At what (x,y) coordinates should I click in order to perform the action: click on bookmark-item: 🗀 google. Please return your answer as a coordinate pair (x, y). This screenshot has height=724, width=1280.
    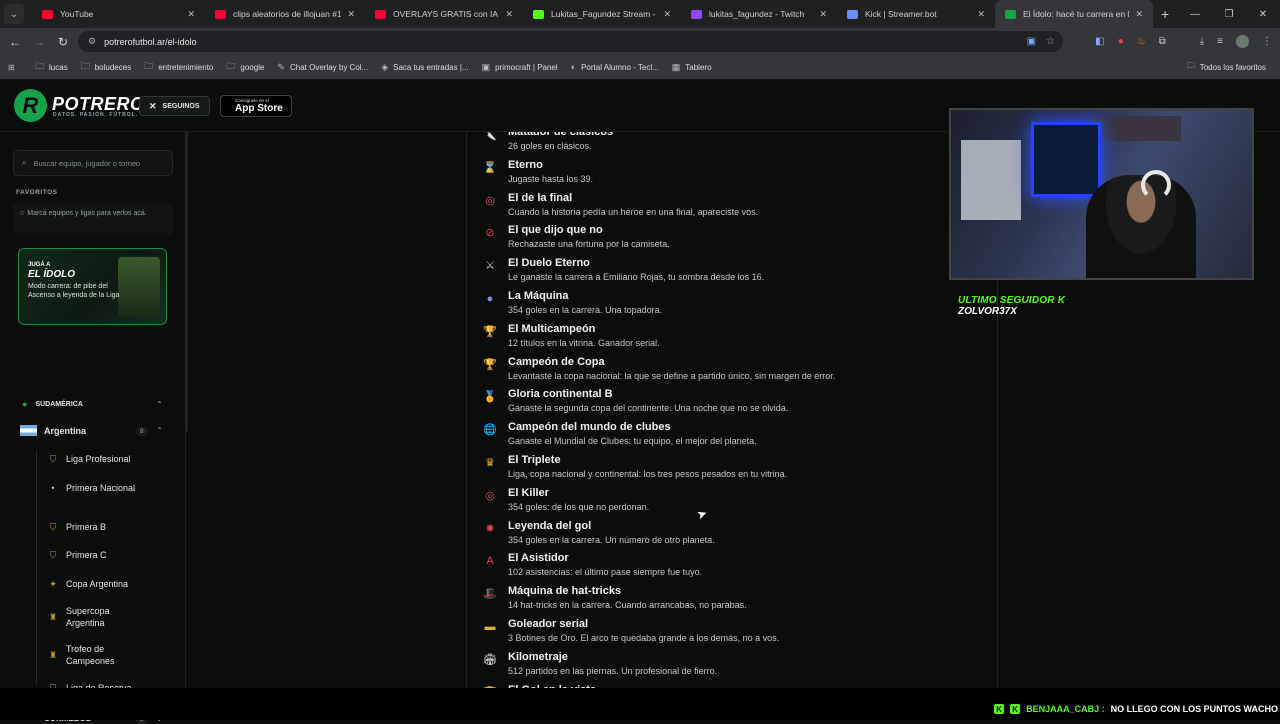
    Looking at the image, I should click on (245, 67).